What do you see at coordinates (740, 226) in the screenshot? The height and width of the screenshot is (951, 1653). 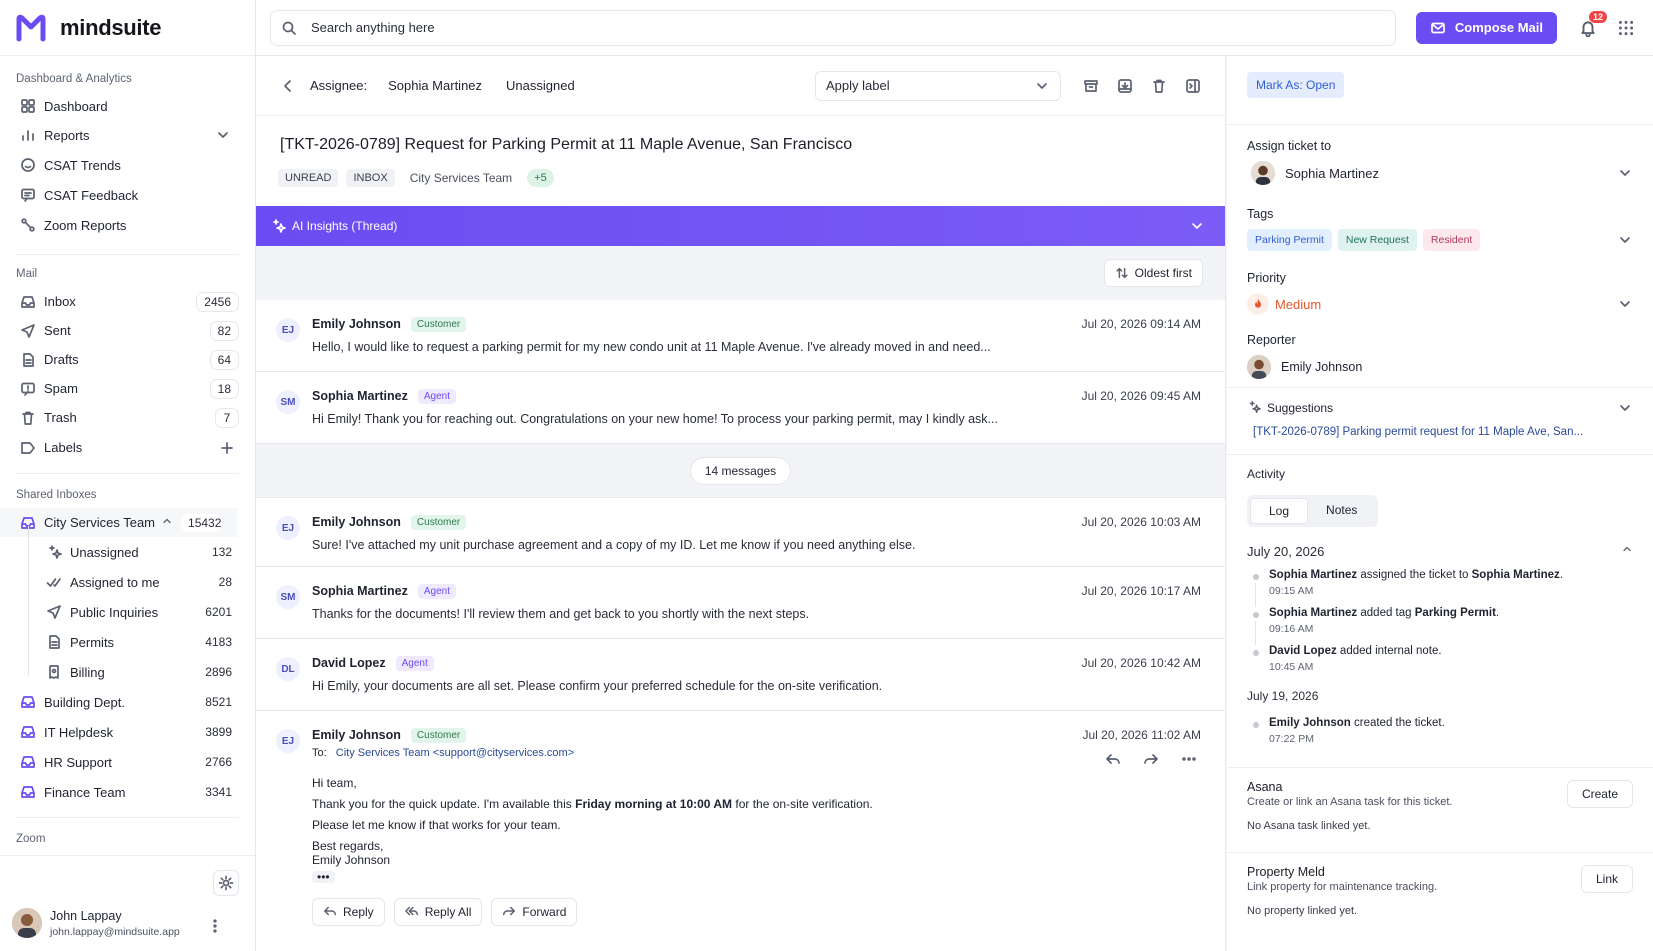 I see `ai-insights-bar: AI Insights (Thread)` at bounding box center [740, 226].